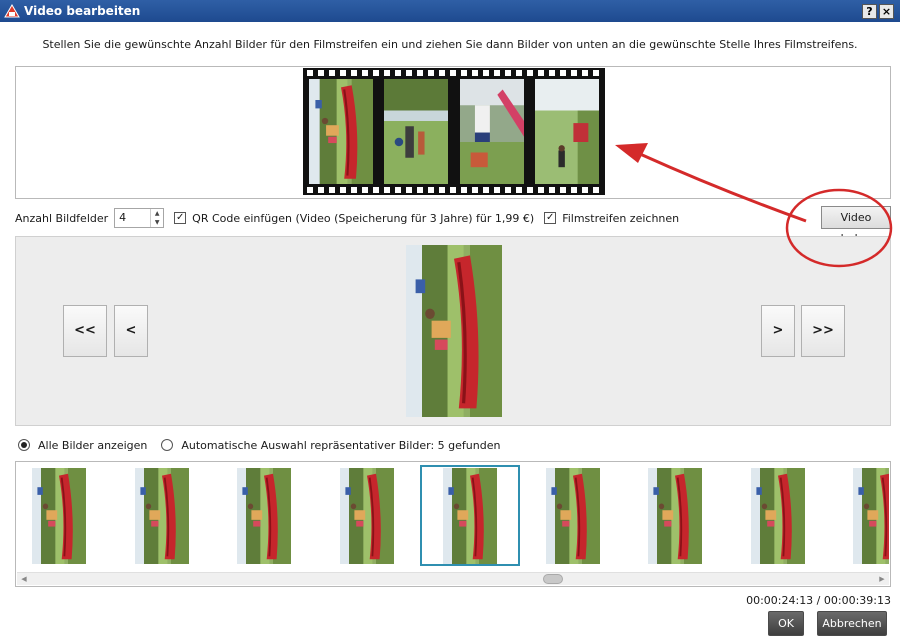  Describe the element at coordinates (132, 218) in the screenshot. I see `frames-value: 4` at that location.